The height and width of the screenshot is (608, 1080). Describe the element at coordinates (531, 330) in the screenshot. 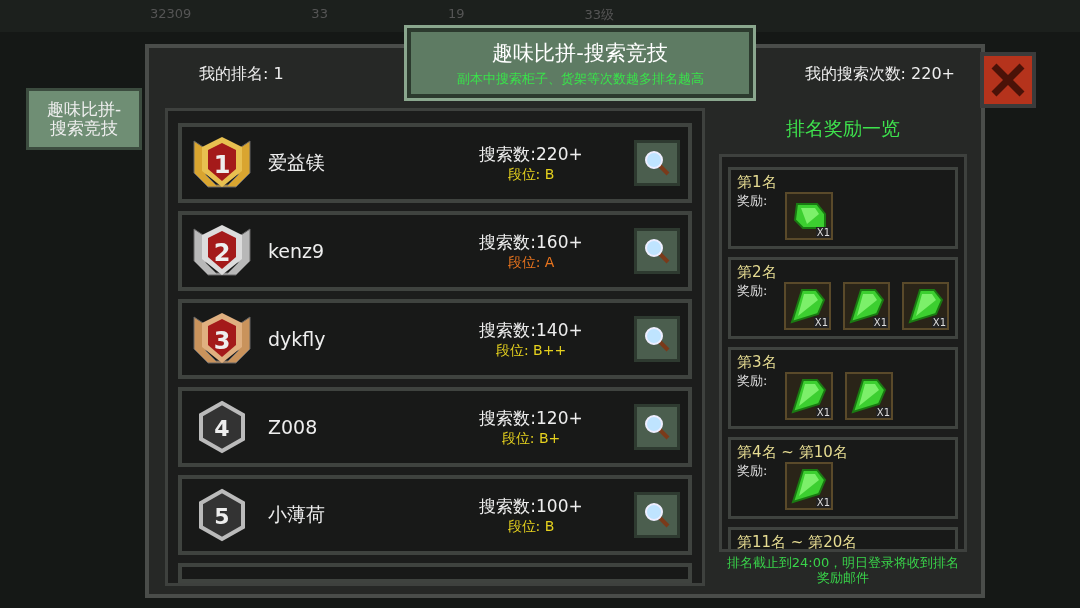

I see `search-count: 搜索数:140+` at that location.